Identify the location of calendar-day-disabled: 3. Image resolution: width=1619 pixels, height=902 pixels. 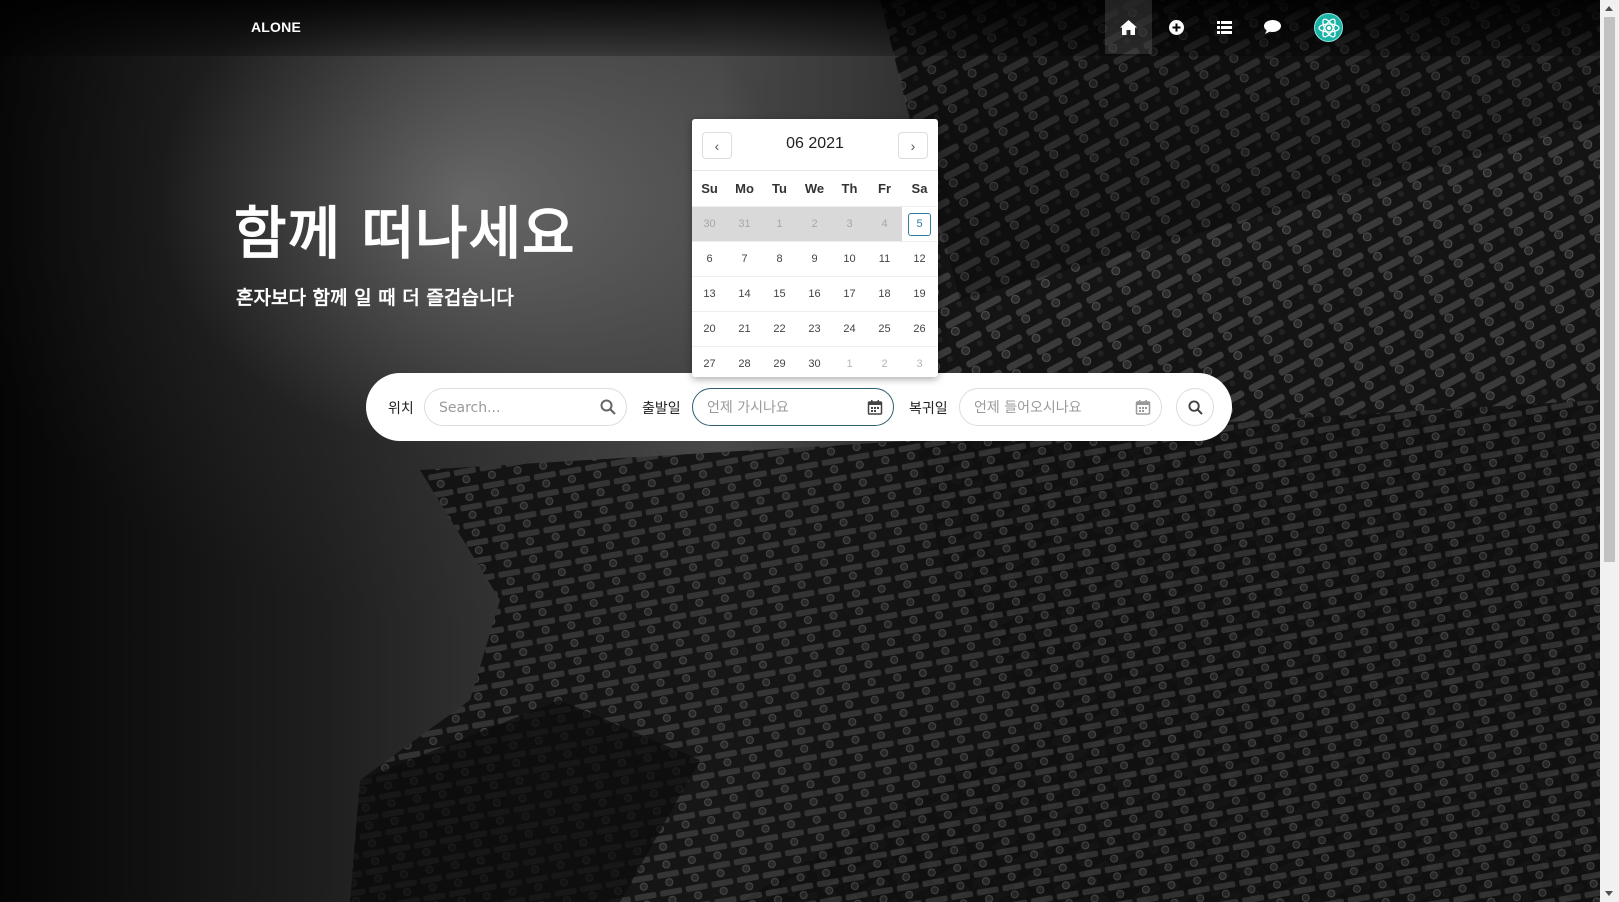
(849, 223).